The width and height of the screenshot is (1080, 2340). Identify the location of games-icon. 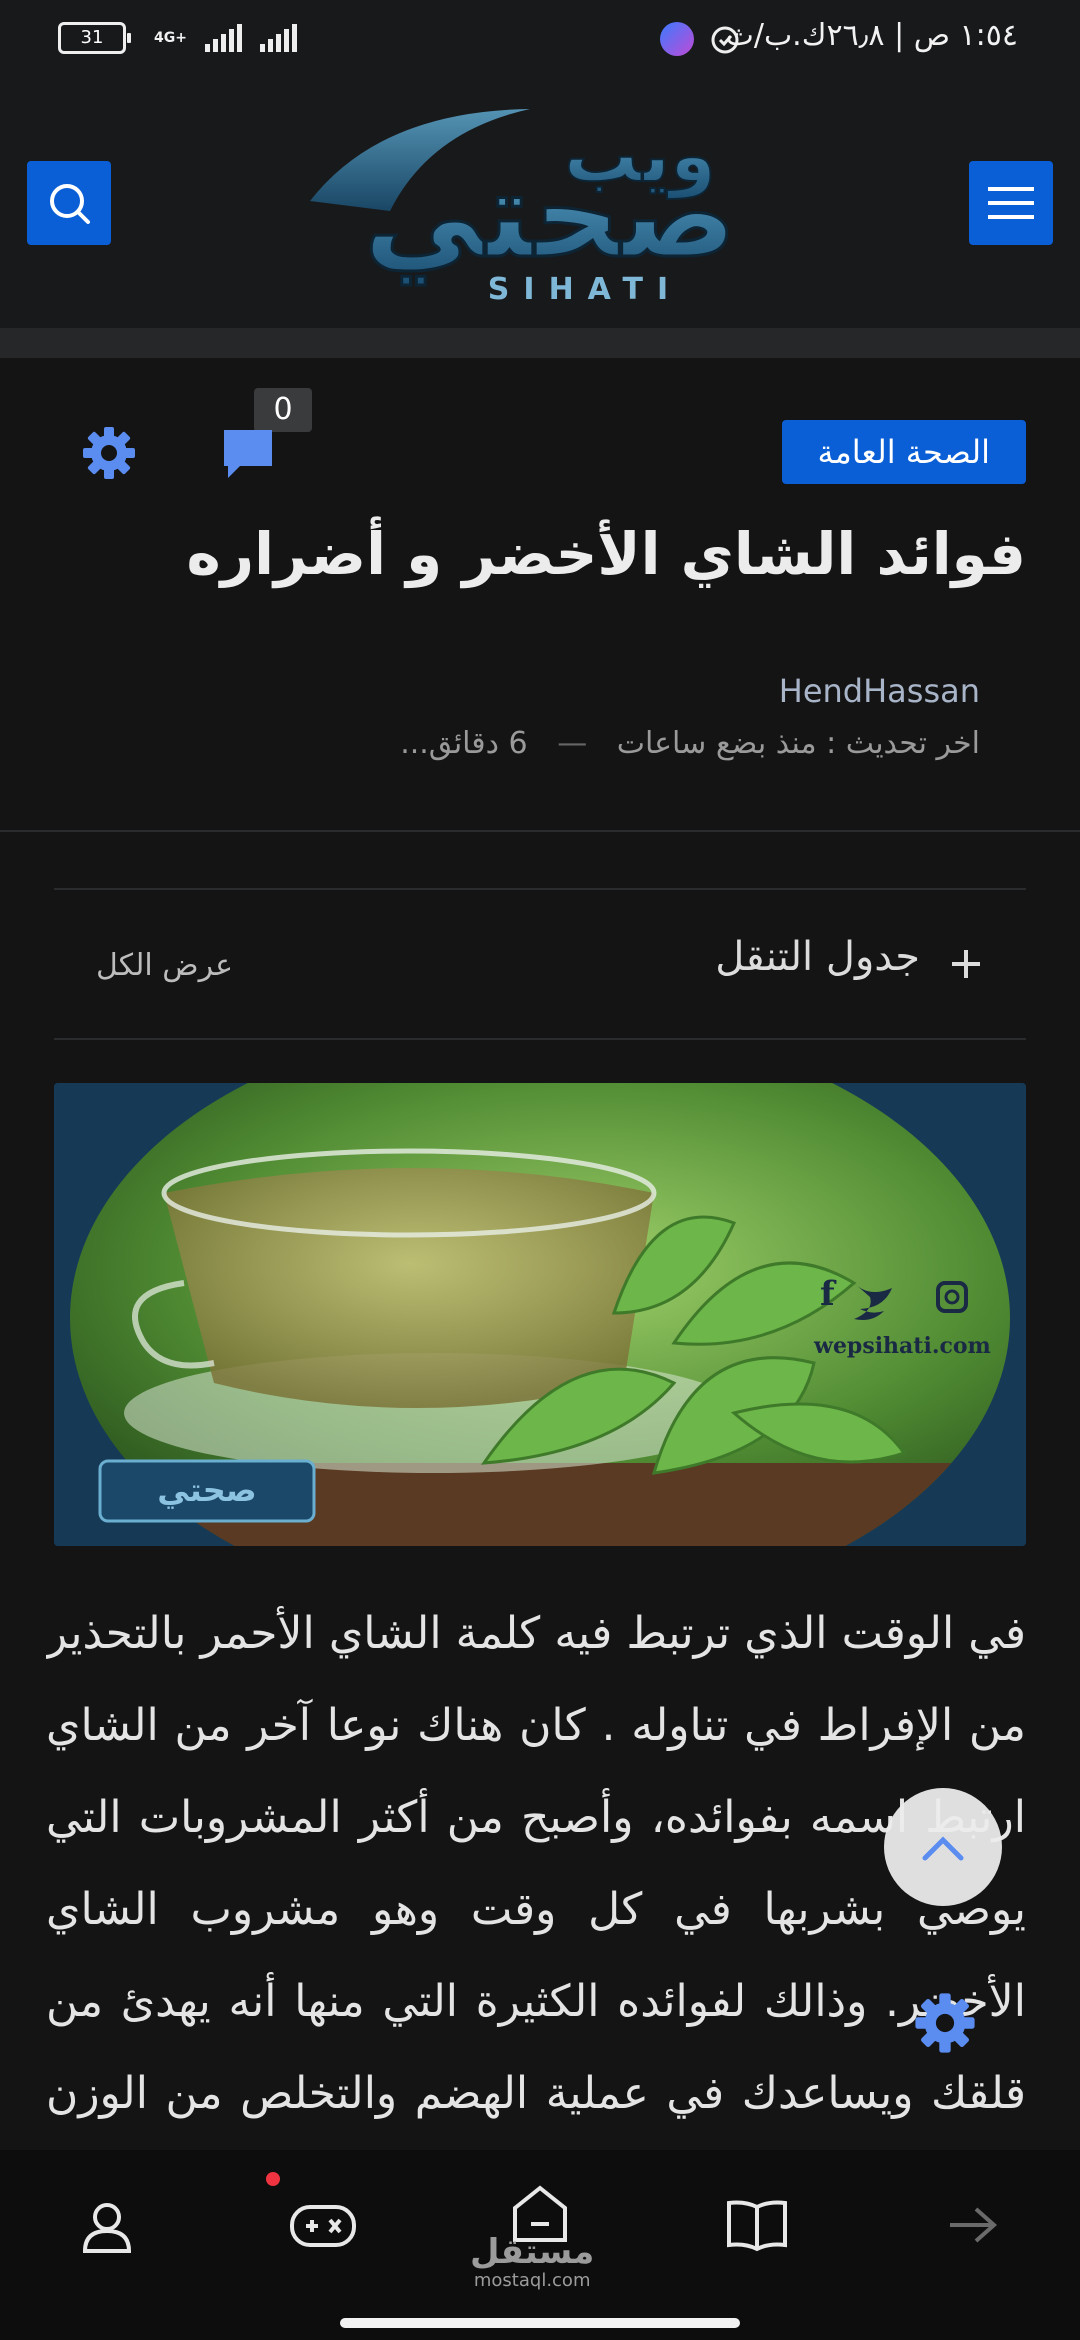
(323, 2226).